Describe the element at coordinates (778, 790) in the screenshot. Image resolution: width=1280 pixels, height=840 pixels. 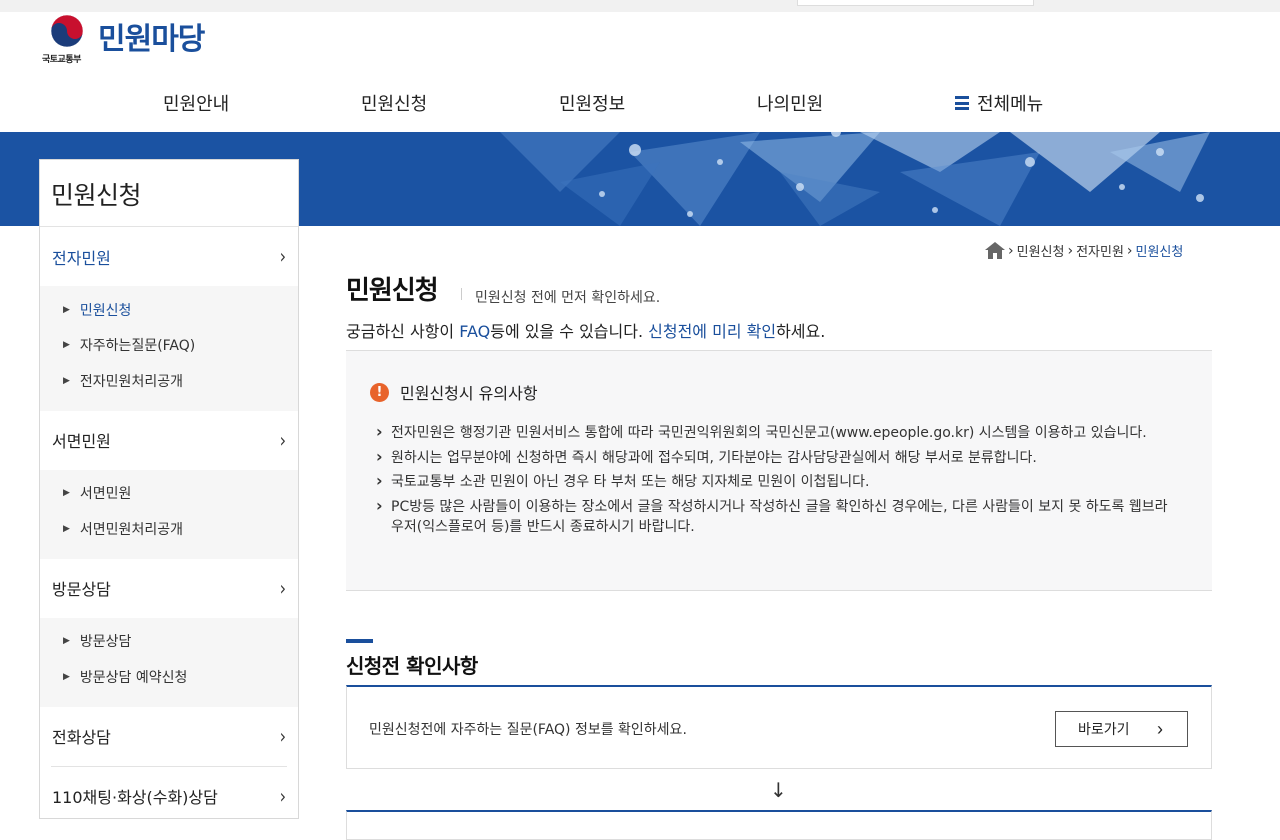
I see `arrow-down-icon: ↓` at that location.